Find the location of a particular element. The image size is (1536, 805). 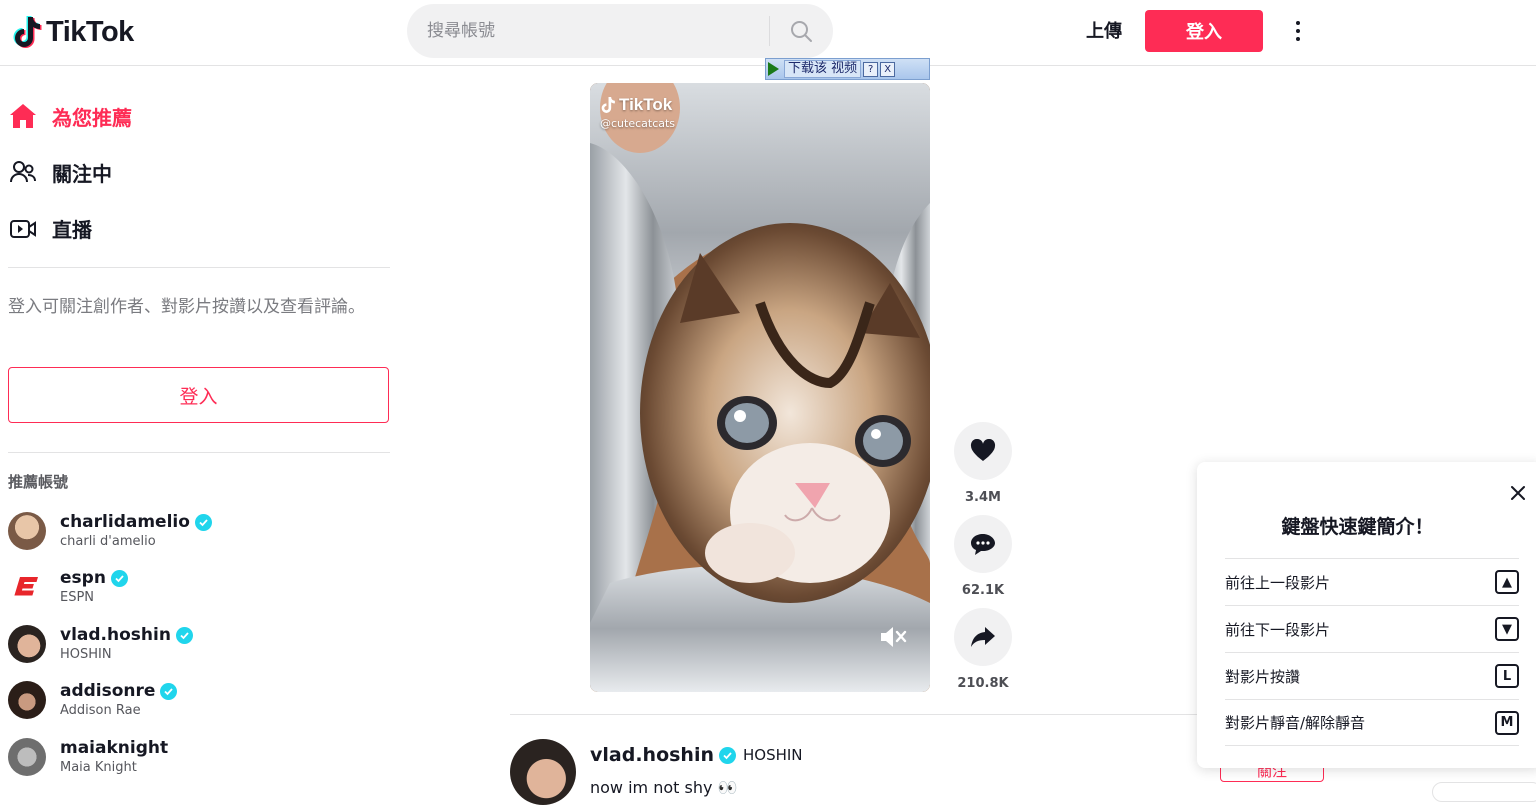

account-username: maiaknight is located at coordinates (114, 748).